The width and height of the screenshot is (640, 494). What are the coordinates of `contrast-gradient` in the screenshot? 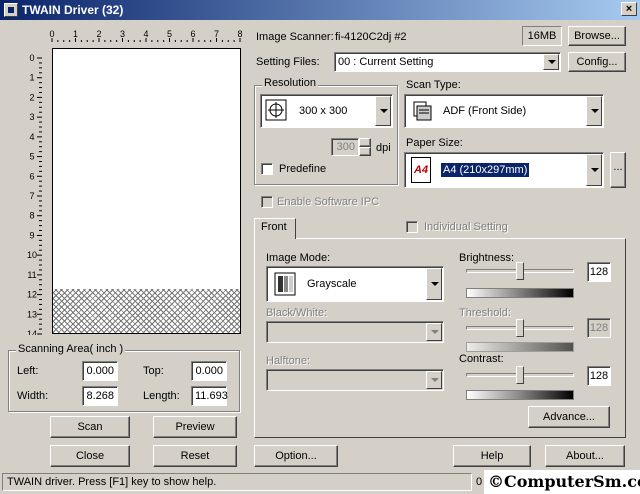 It's located at (520, 395).